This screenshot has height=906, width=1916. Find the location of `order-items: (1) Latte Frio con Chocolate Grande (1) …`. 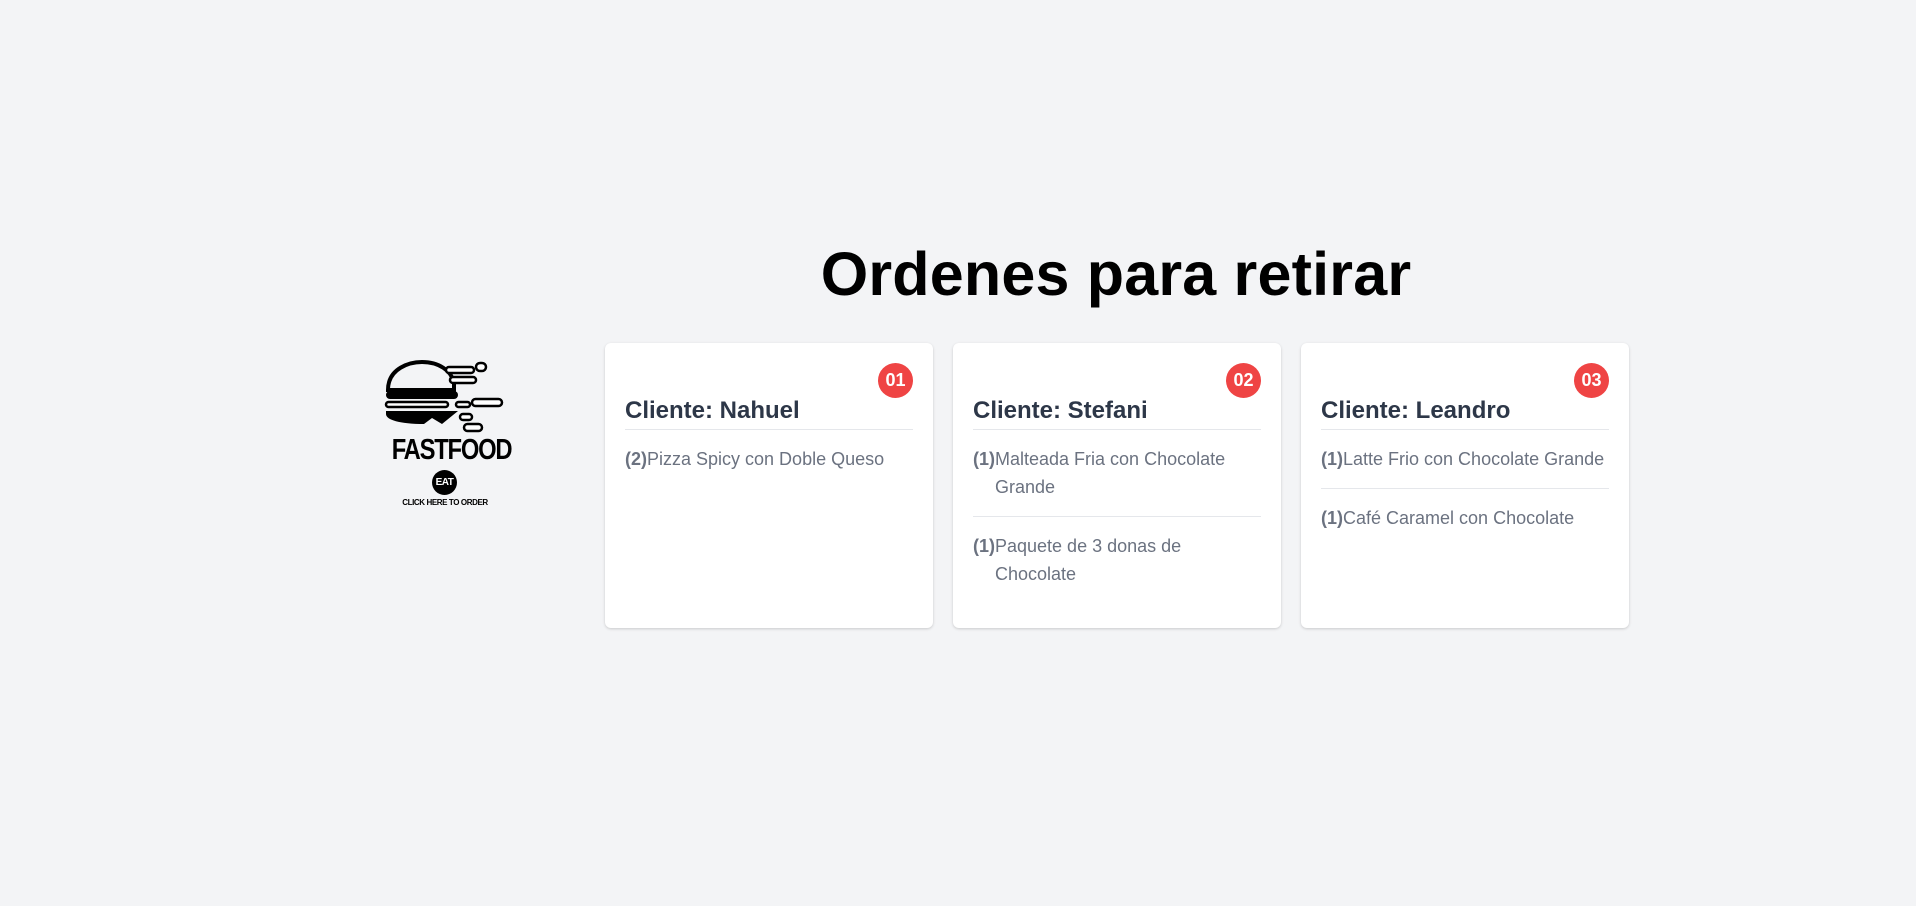

order-items: (1) Latte Frio con Chocolate Grande (1) … is located at coordinates (1465, 488).